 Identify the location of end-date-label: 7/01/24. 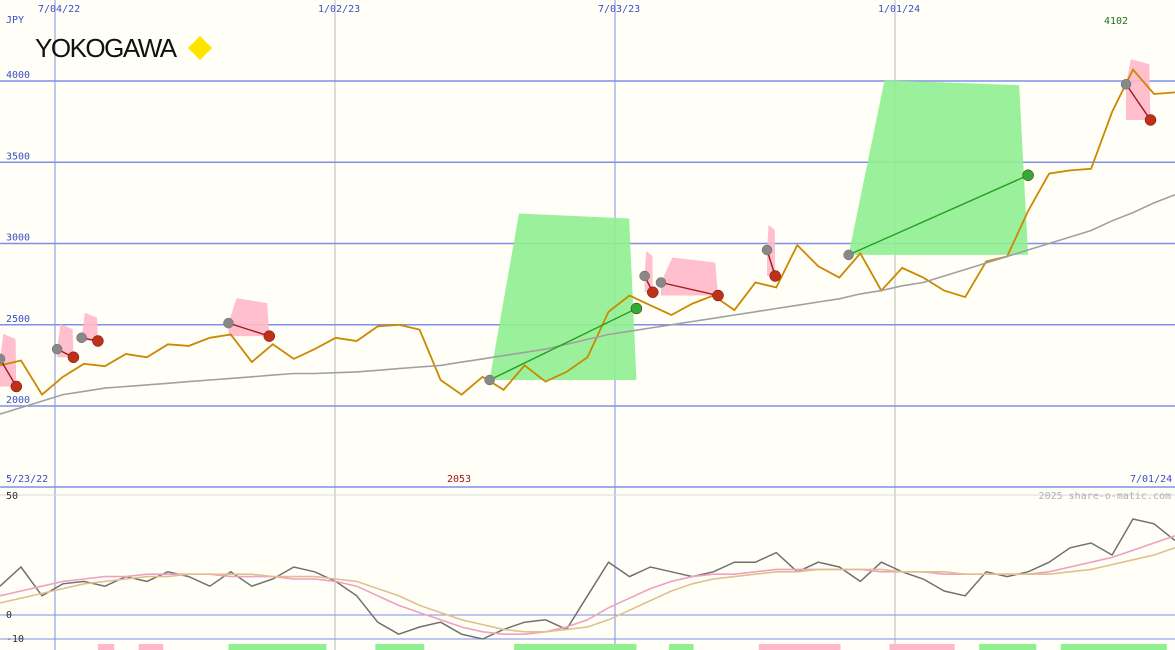
(1151, 479).